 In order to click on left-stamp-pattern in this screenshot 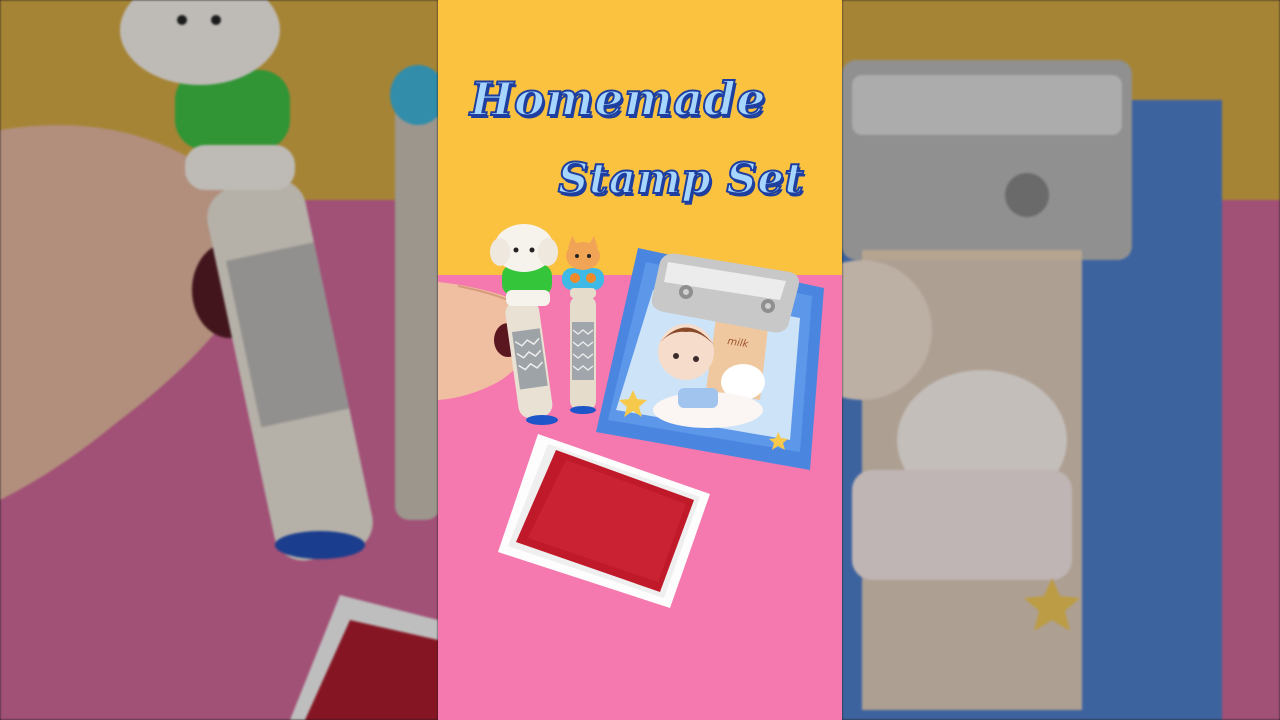, I will do `click(287, 335)`.